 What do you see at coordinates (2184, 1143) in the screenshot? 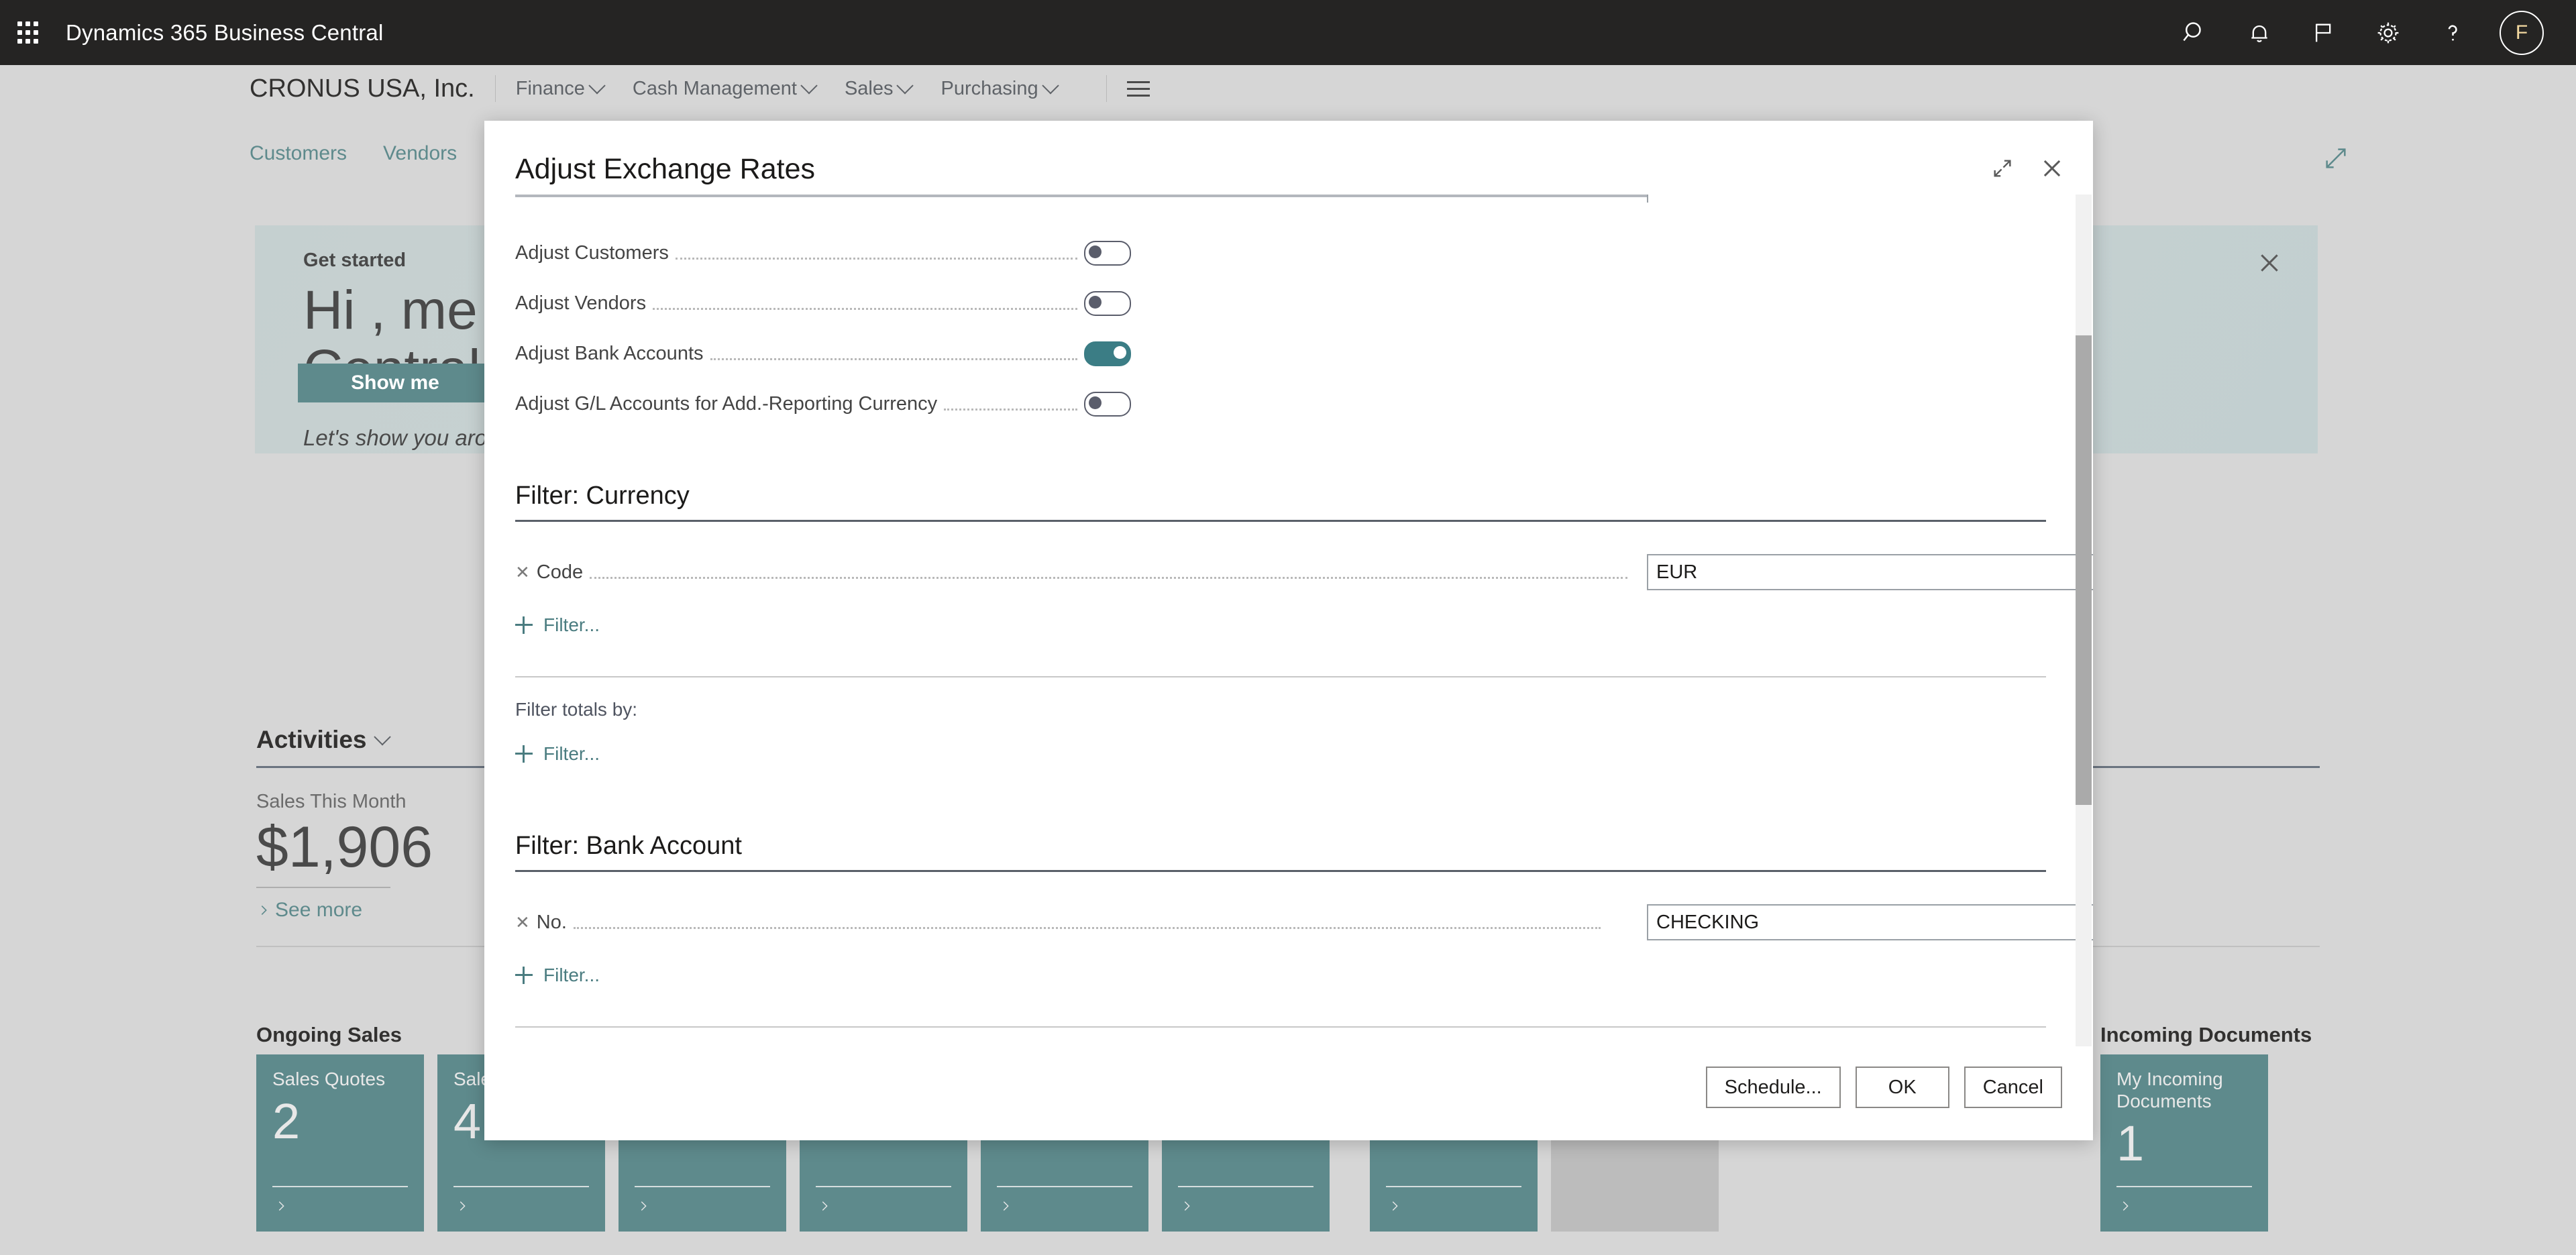
I see `tile-my-incoming-documents: My Incoming Documents 1` at bounding box center [2184, 1143].